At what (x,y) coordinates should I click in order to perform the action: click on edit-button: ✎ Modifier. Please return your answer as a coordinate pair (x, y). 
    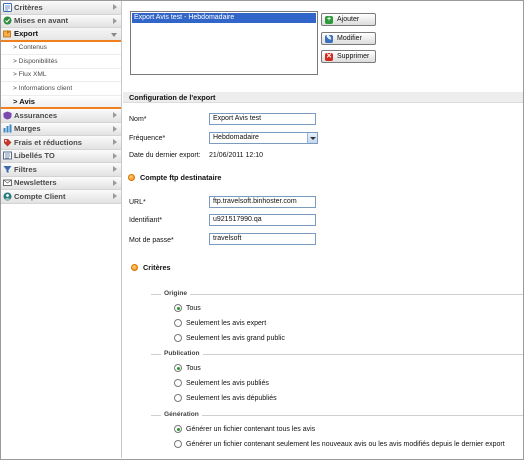
    Looking at the image, I should click on (348, 38).